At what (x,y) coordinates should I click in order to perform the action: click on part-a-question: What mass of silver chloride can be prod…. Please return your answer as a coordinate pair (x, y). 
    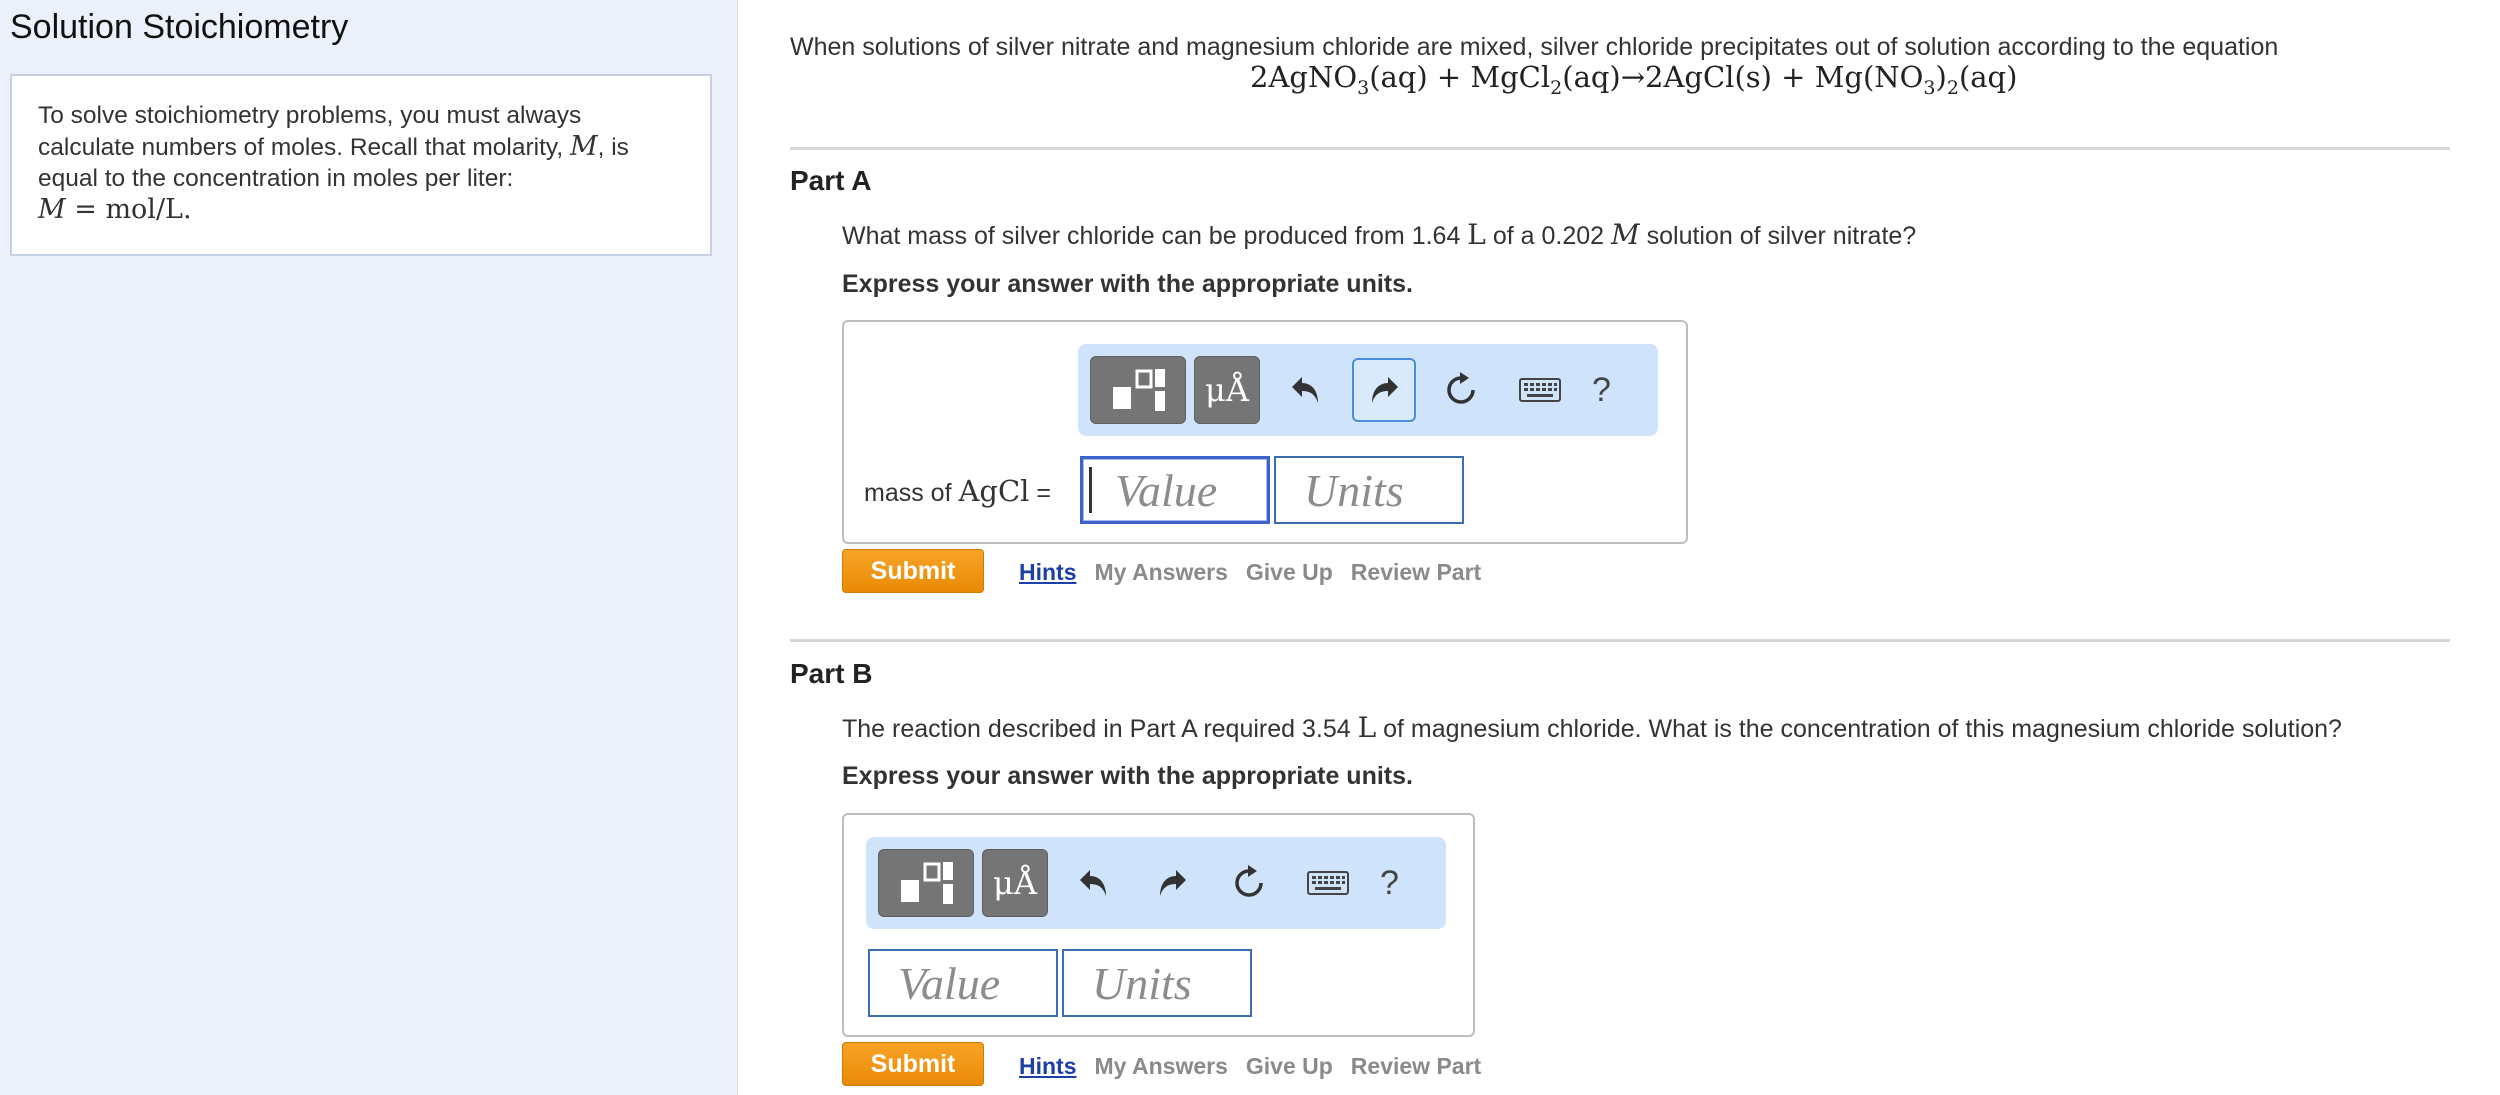
    Looking at the image, I should click on (1379, 234).